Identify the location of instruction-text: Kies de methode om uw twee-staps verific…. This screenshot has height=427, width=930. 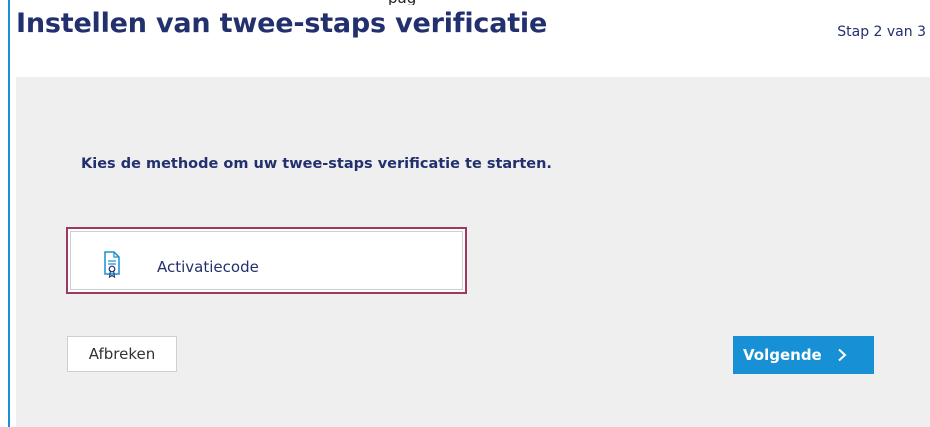
(316, 164).